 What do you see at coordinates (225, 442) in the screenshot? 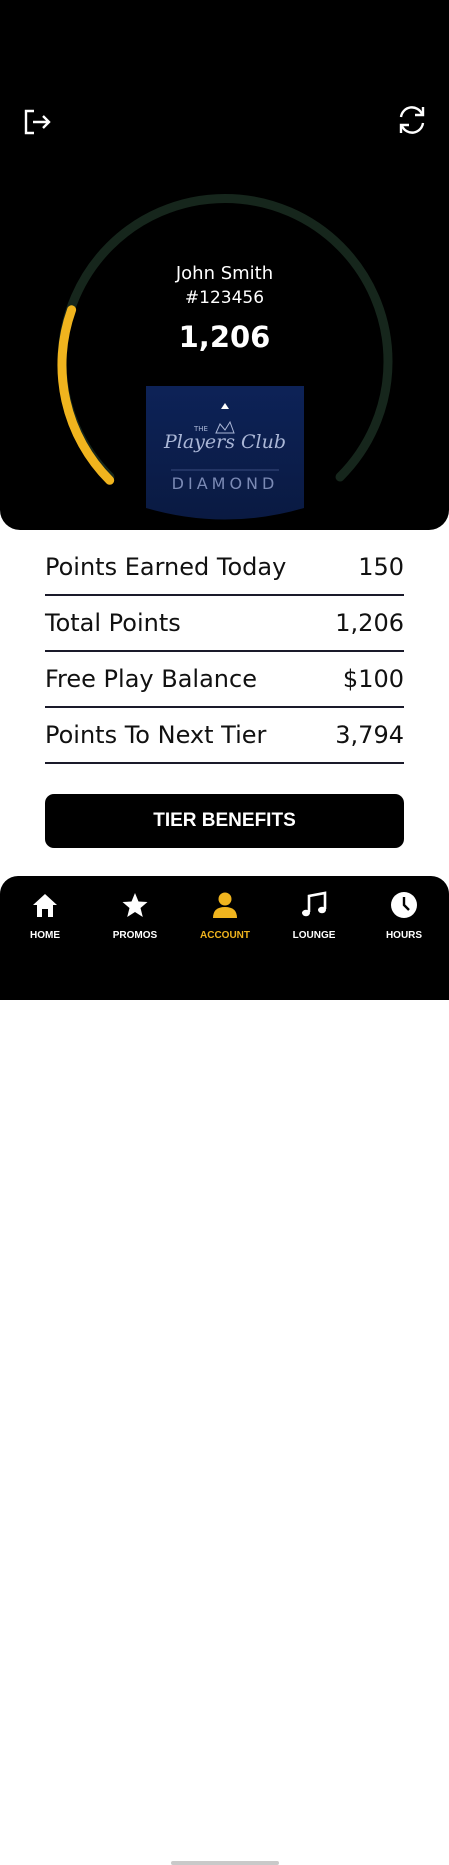
I see `tier-logo-text: Players Club` at bounding box center [225, 442].